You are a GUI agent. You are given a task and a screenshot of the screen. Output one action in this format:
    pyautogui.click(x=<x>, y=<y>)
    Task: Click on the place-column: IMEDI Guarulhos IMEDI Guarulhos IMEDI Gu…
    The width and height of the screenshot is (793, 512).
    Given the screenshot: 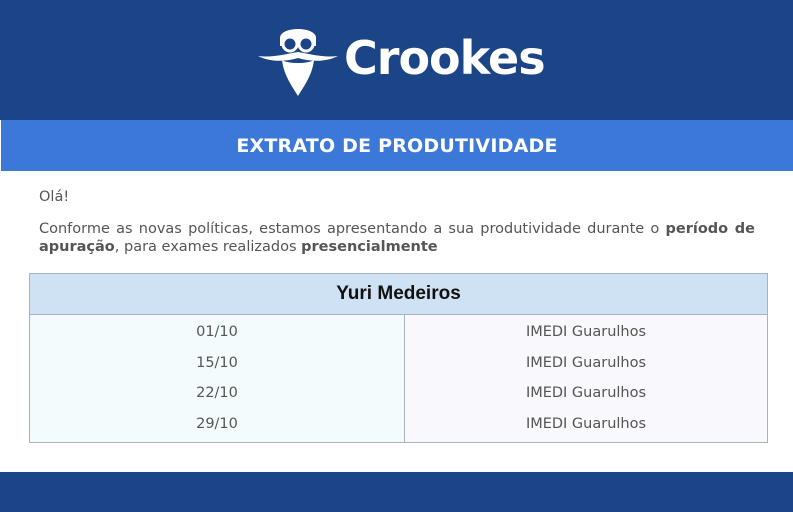 What is the action you would take?
    pyautogui.click(x=586, y=378)
    